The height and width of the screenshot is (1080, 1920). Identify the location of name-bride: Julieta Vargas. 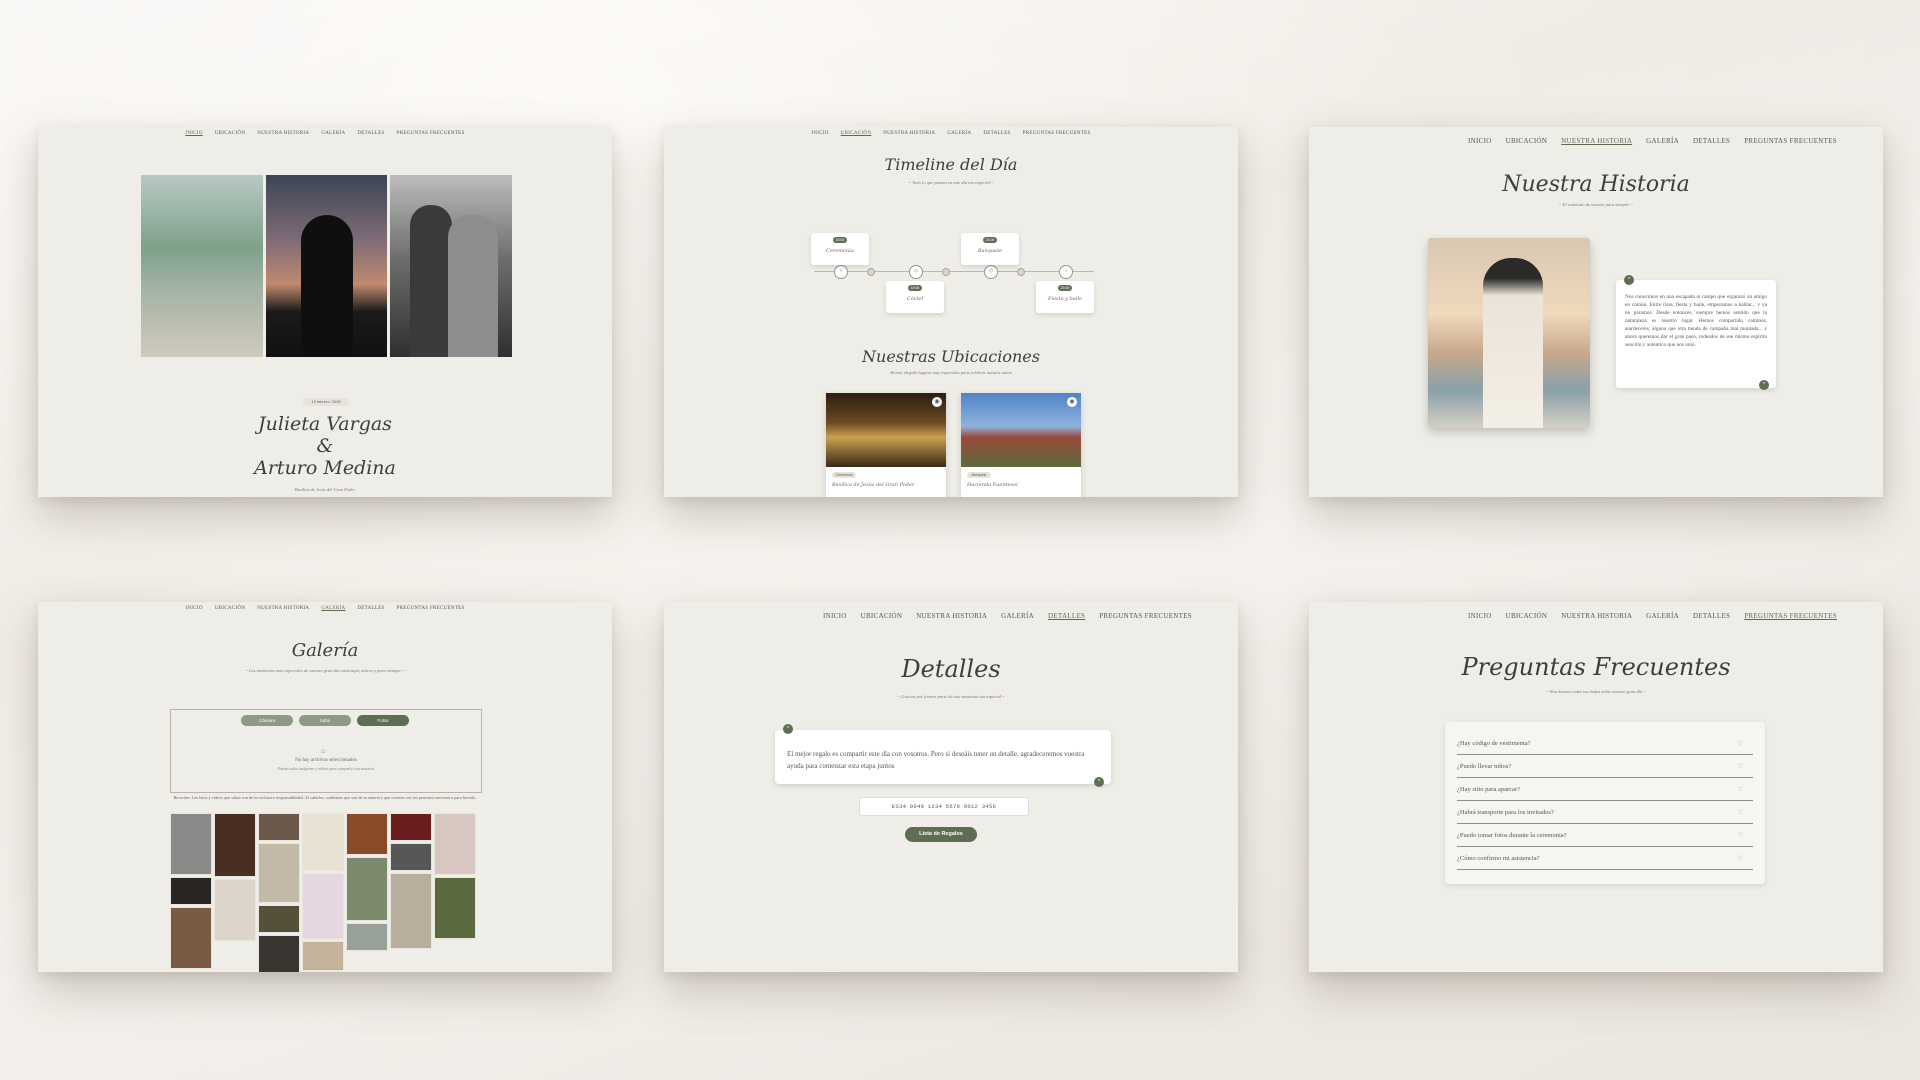
(325, 424).